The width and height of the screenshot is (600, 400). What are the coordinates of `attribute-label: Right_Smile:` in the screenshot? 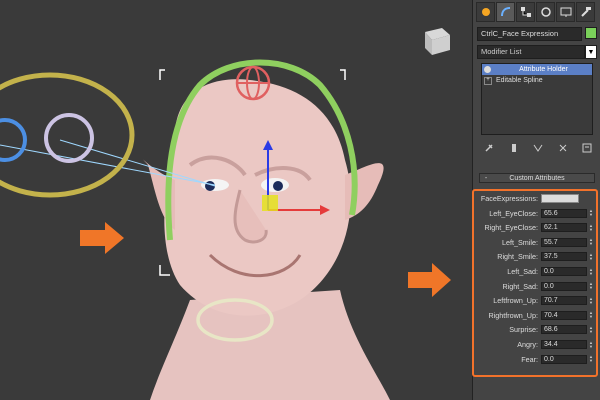 It's located at (517, 257).